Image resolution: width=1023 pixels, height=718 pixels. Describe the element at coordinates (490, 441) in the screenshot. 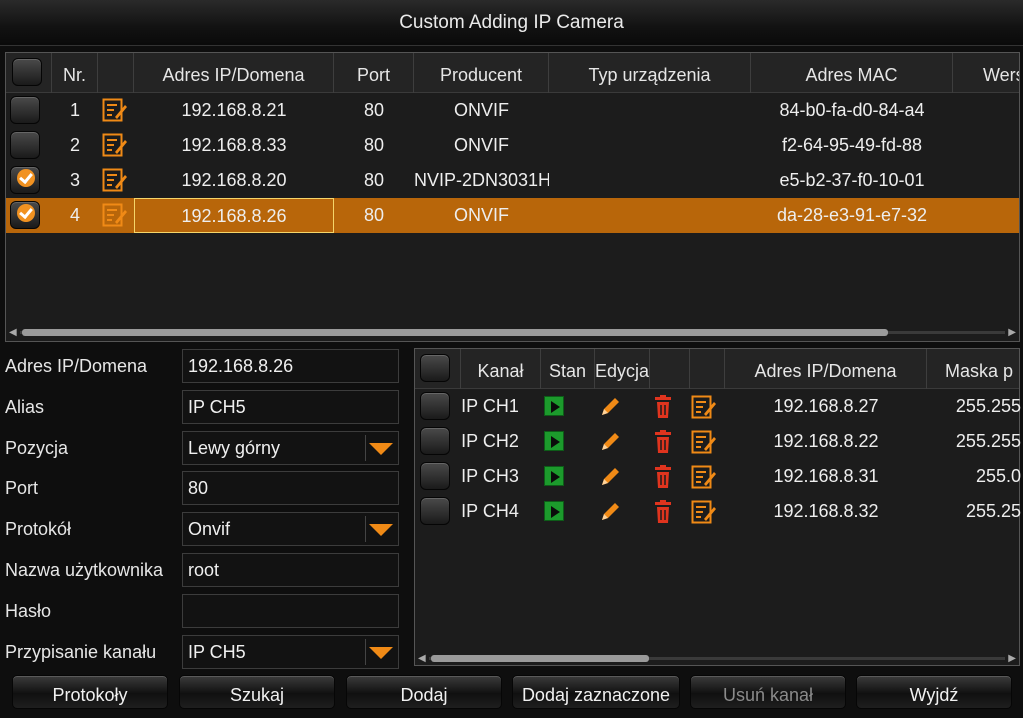

I see `cell-channel: IP CH2` at that location.